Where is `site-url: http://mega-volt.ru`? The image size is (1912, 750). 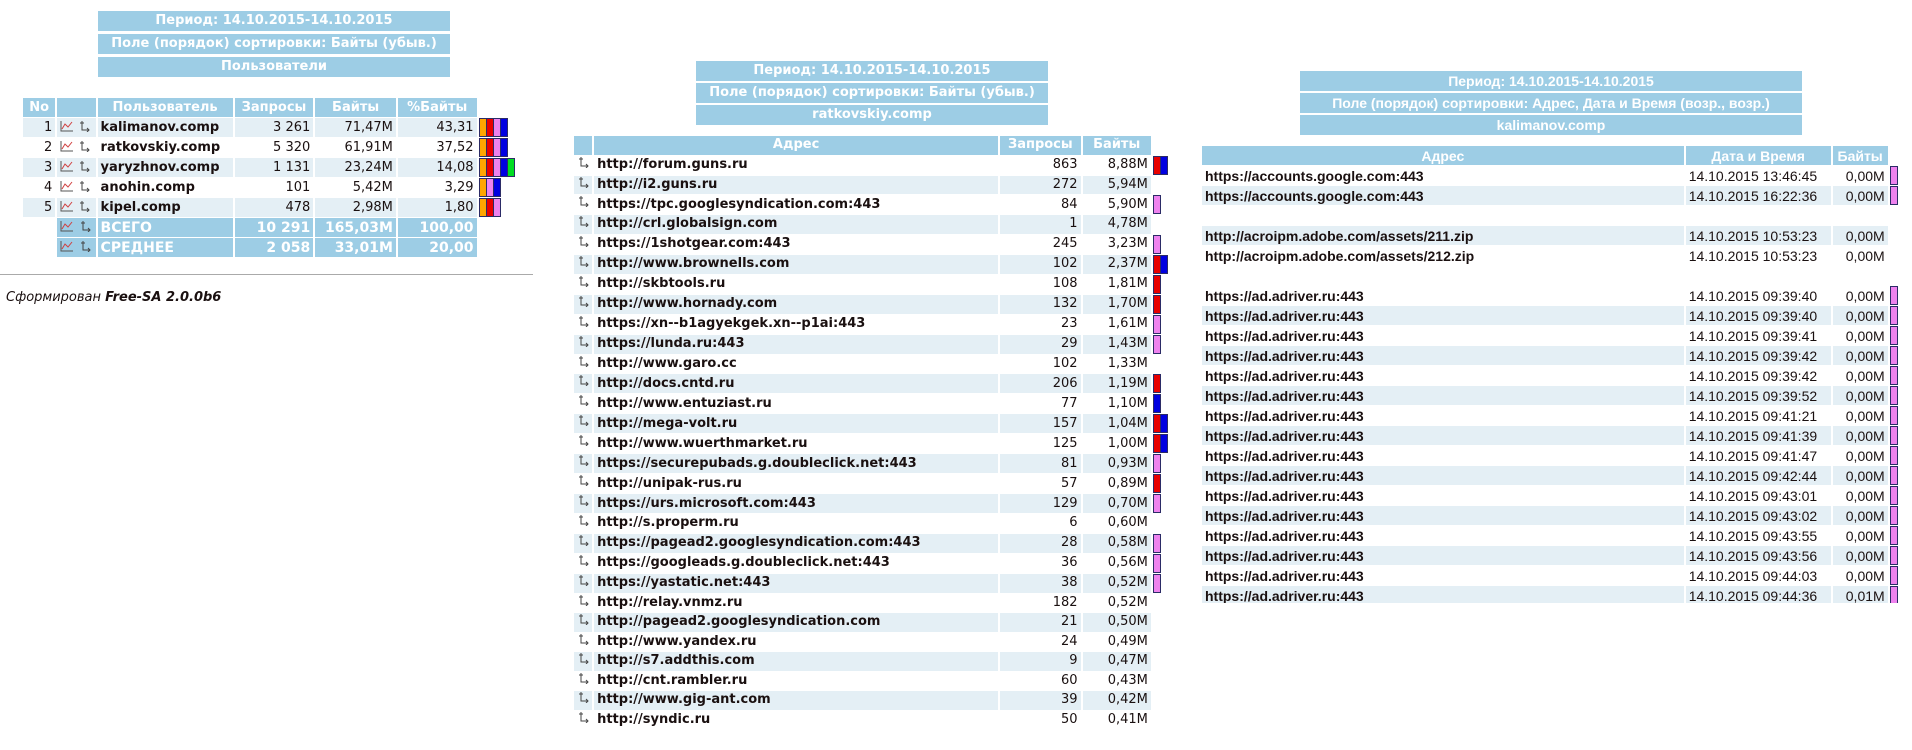 site-url: http://mega-volt.ru is located at coordinates (796, 423).